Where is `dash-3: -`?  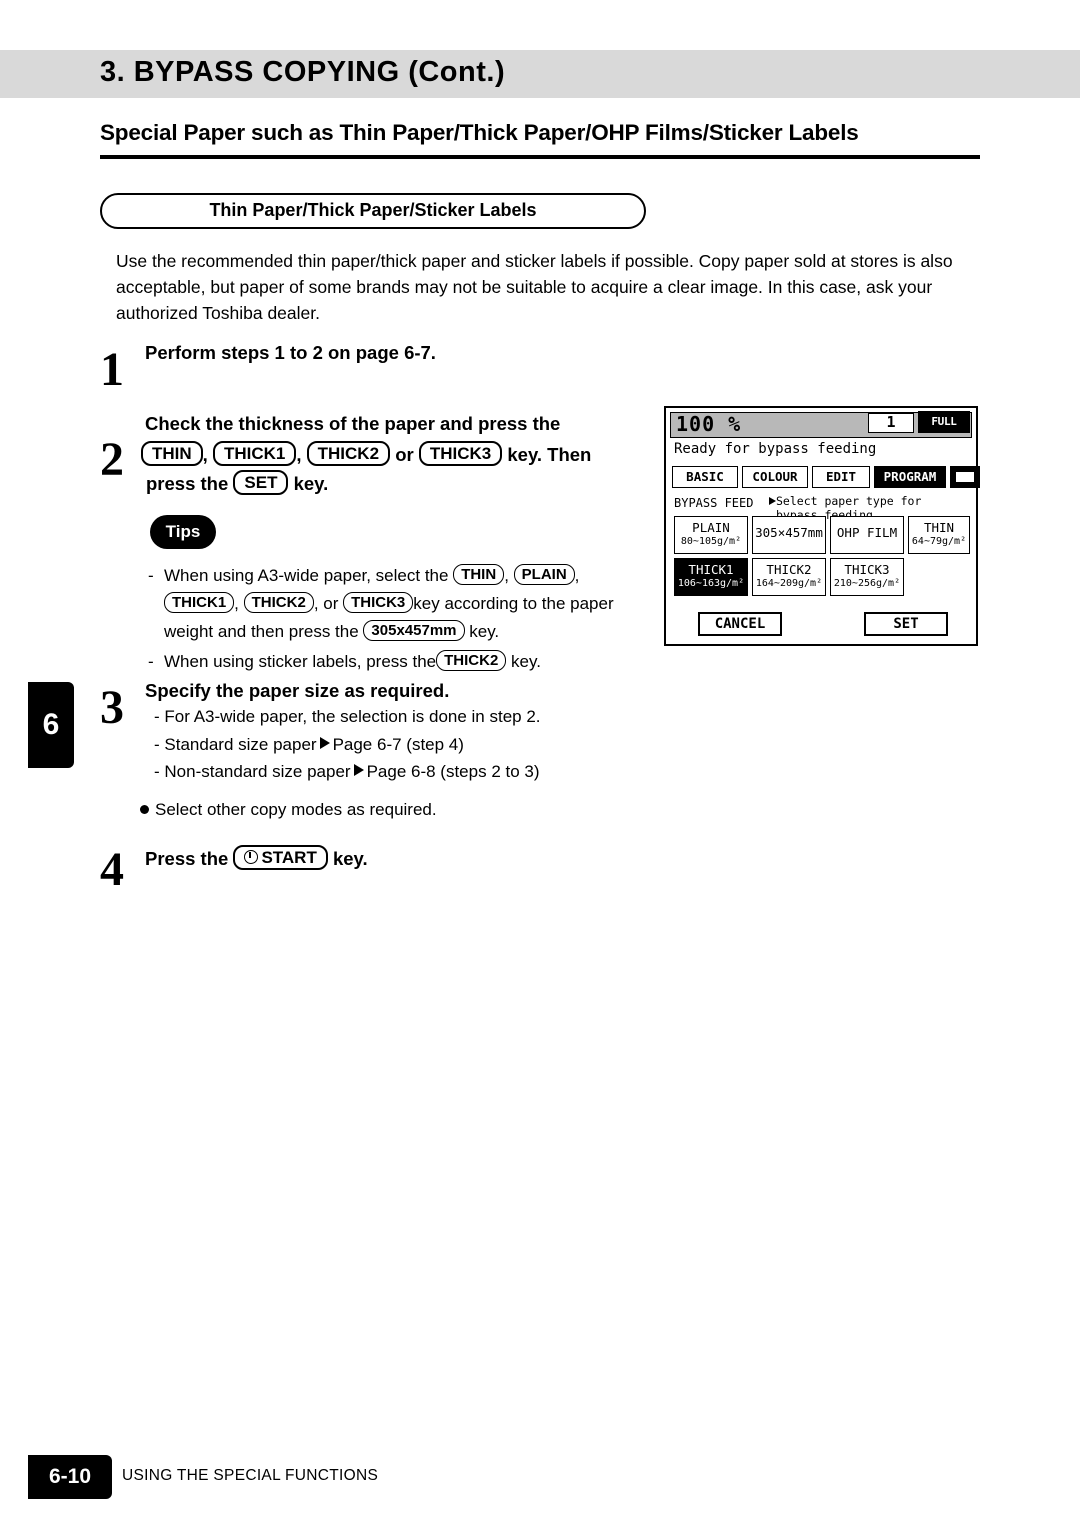
dash-3: - is located at coordinates (157, 716).